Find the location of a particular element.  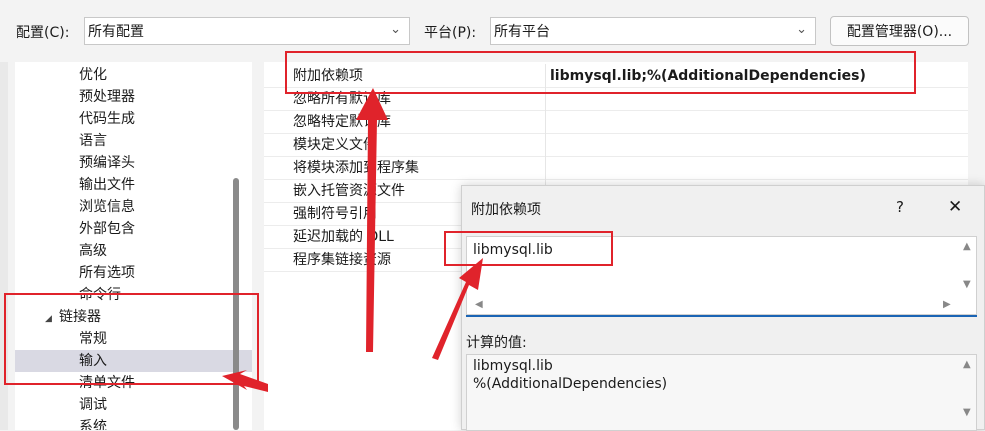

annotation-arrow-left is located at coordinates (245, 381).